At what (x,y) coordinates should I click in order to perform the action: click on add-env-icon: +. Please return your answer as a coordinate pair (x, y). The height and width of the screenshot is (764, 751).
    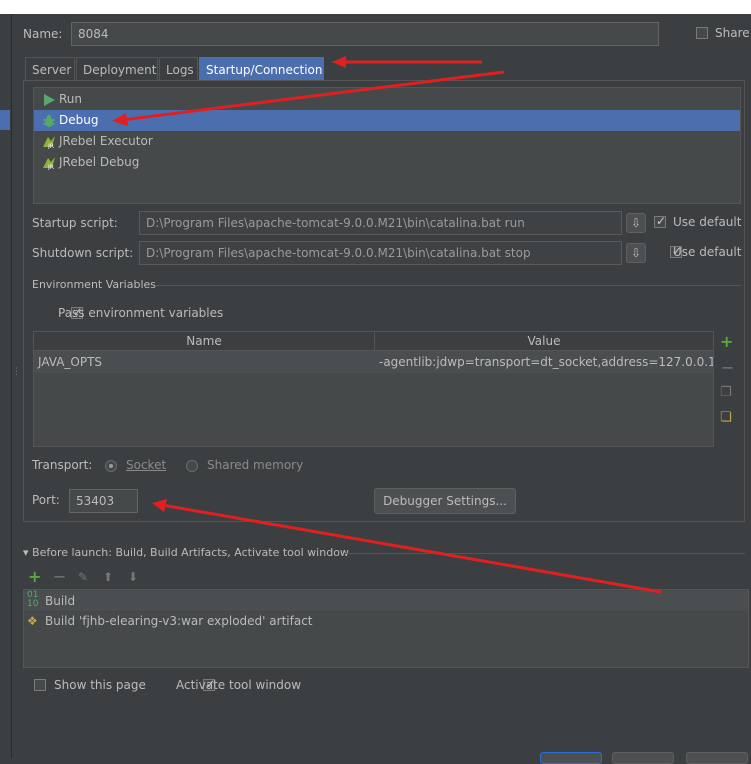
    Looking at the image, I should click on (726, 342).